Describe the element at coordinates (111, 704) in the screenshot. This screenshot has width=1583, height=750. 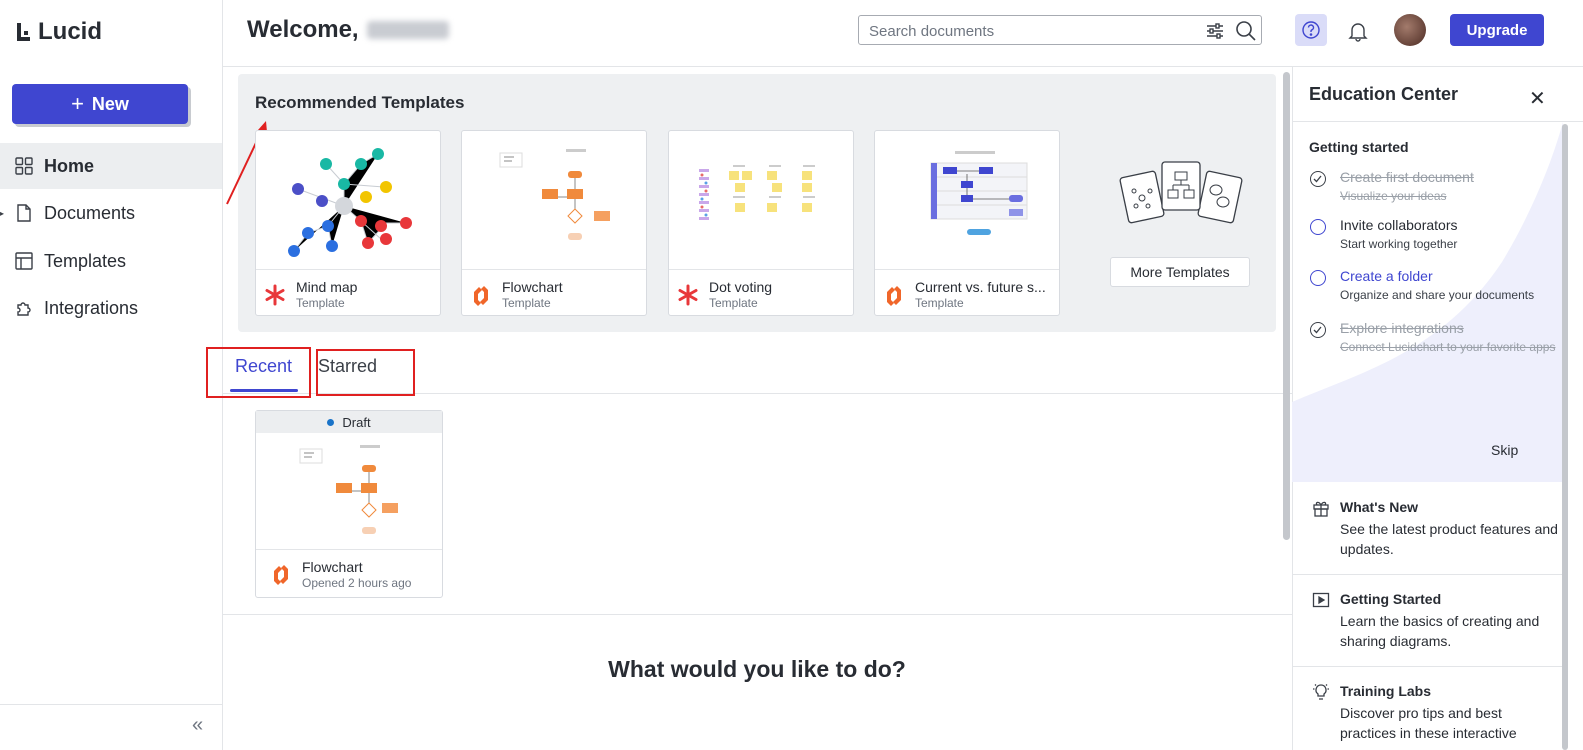
I see `sidebar-divider` at that location.